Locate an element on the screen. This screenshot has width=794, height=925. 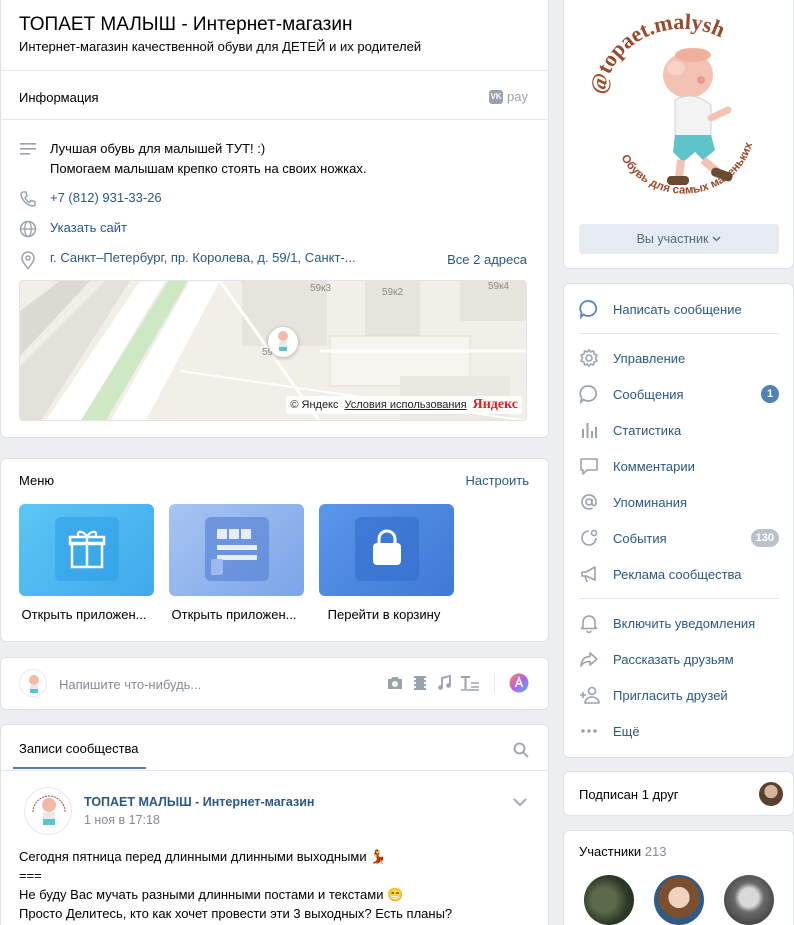
action-label: Реклама сообщества is located at coordinates (677, 574).